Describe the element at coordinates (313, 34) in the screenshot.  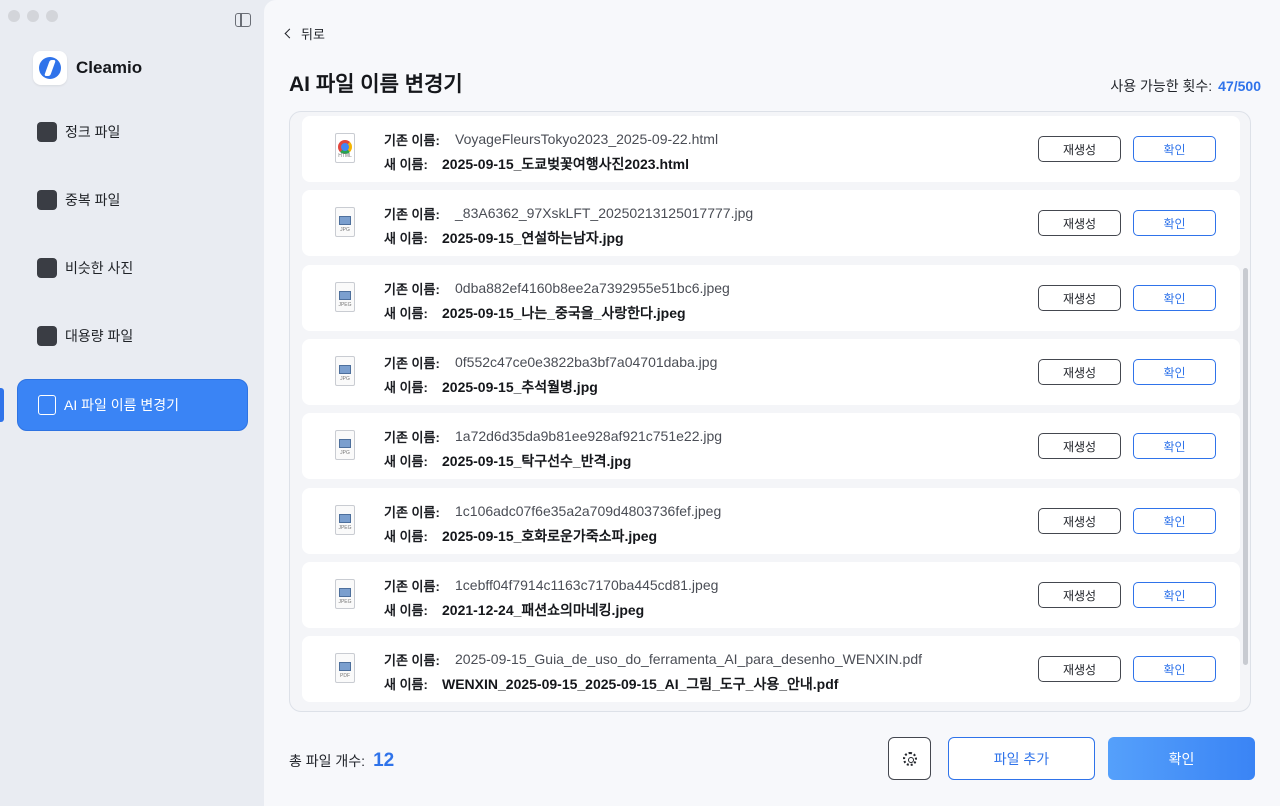
I see `back-label: 뒤로` at that location.